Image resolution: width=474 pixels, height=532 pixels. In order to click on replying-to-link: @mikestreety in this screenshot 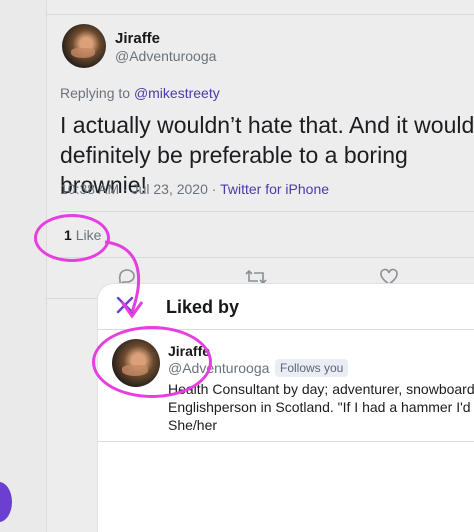, I will do `click(177, 93)`.